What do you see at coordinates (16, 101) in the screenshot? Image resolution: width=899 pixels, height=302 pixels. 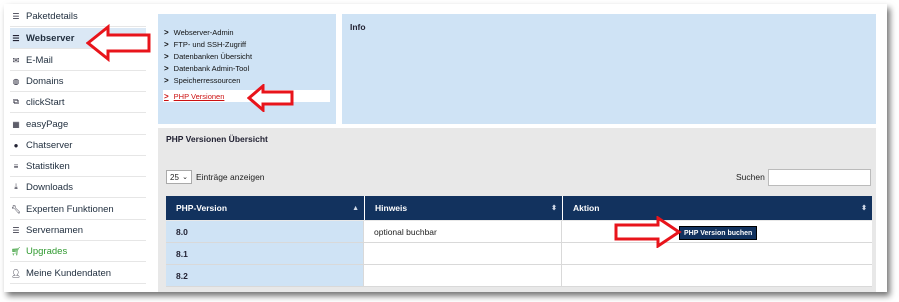 I see `cubes-icon: ⧉` at bounding box center [16, 101].